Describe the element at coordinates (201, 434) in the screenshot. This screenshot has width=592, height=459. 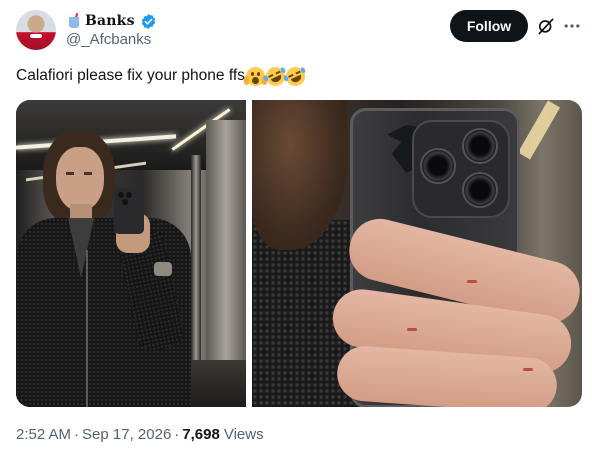
I see `views-count: 7,698` at that location.